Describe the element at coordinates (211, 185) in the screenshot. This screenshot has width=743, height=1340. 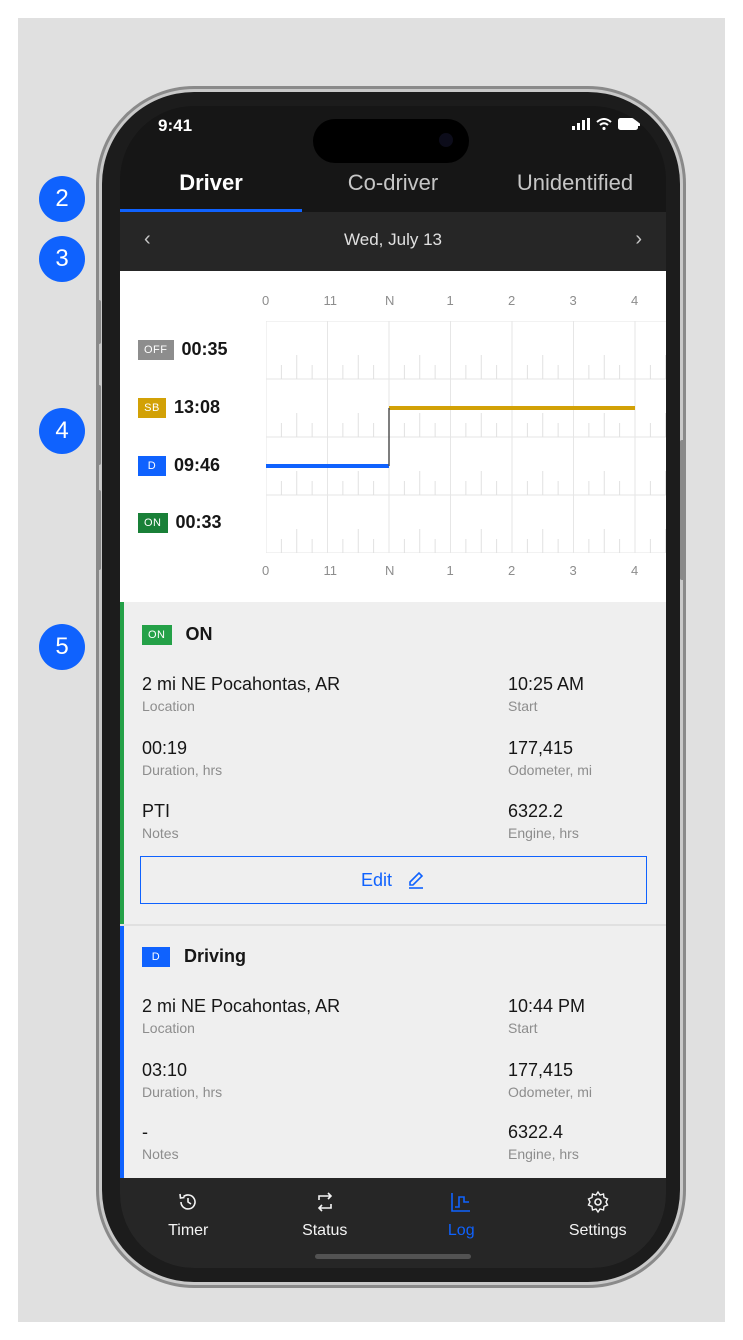
I see `tab-driver: Driver` at that location.